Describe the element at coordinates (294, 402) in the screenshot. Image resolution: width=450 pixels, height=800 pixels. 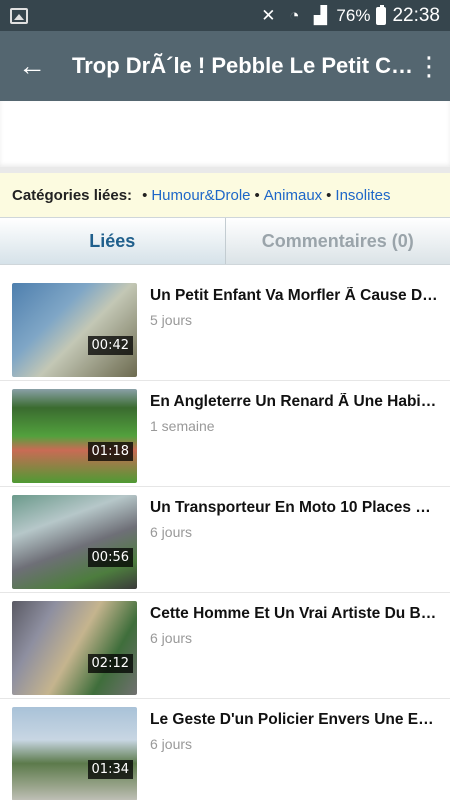
I see `video-title: En Angleterre Un Renard Ã Une Habitude` at that location.